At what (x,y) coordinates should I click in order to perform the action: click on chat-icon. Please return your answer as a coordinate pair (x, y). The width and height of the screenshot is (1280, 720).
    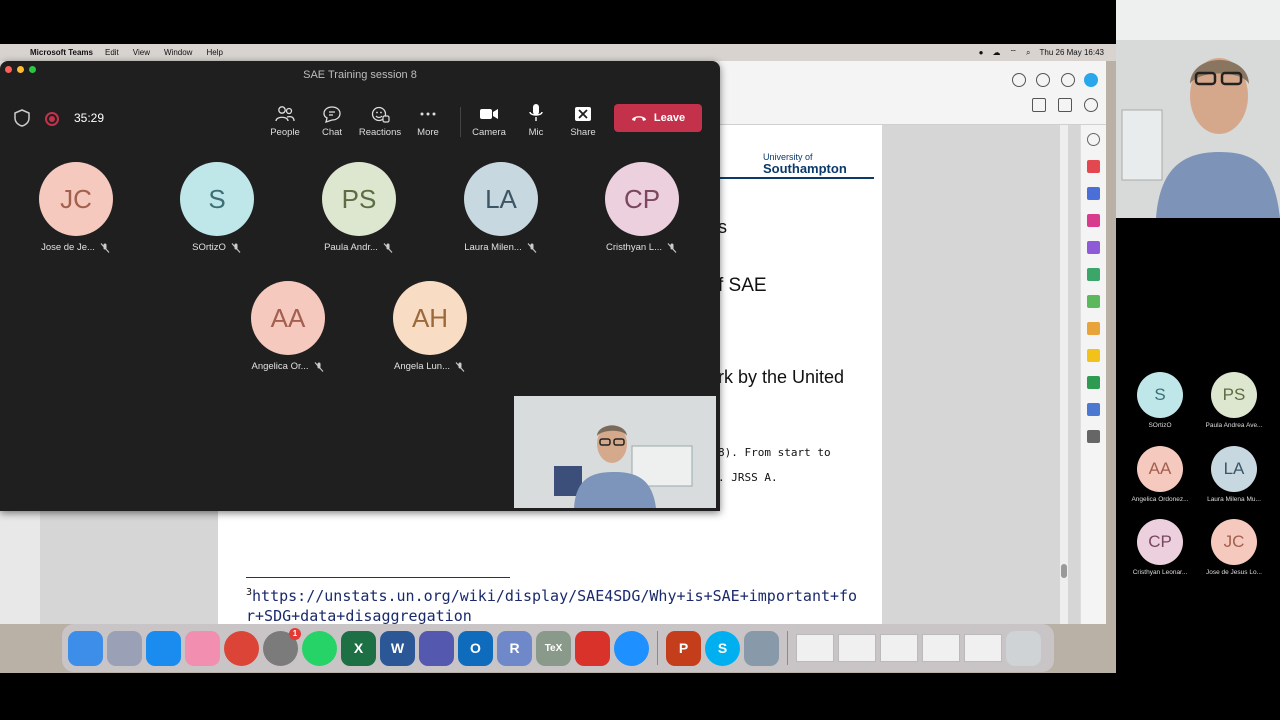
    Looking at the image, I should click on (332, 114).